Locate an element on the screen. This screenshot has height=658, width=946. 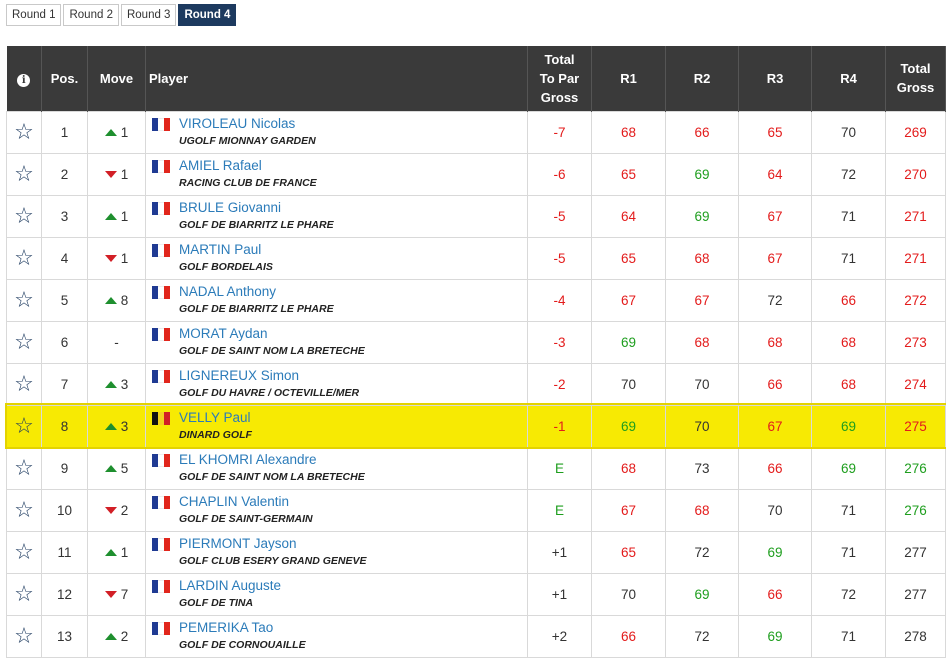
total-cell: 276 is located at coordinates (915, 468).